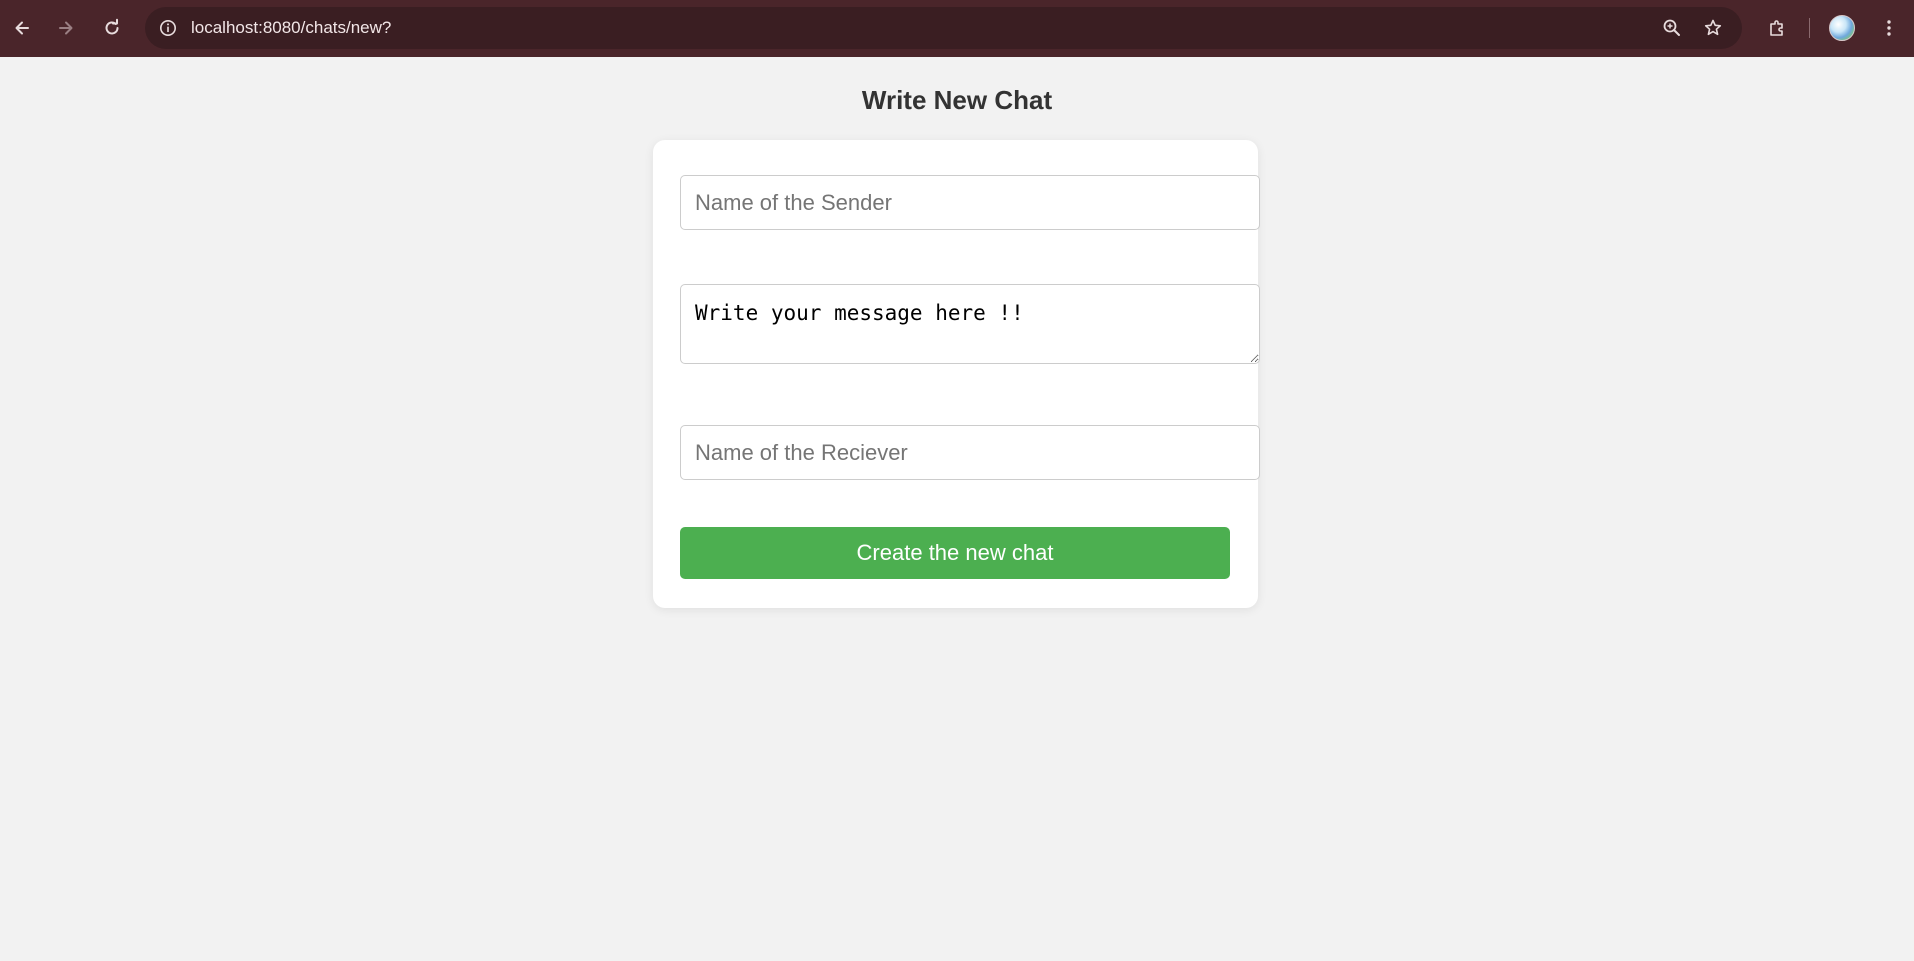  Describe the element at coordinates (1777, 28) in the screenshot. I see `extensions-icon` at that location.